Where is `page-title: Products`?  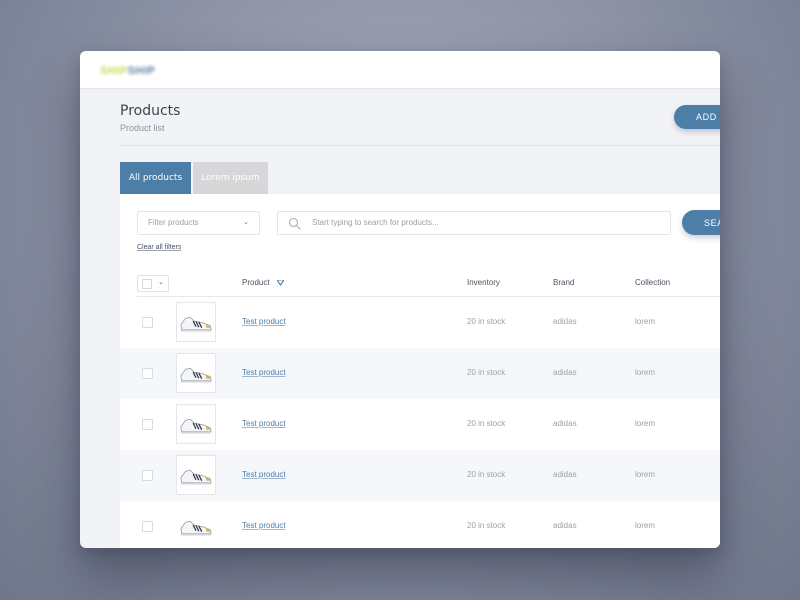 page-title: Products is located at coordinates (150, 111).